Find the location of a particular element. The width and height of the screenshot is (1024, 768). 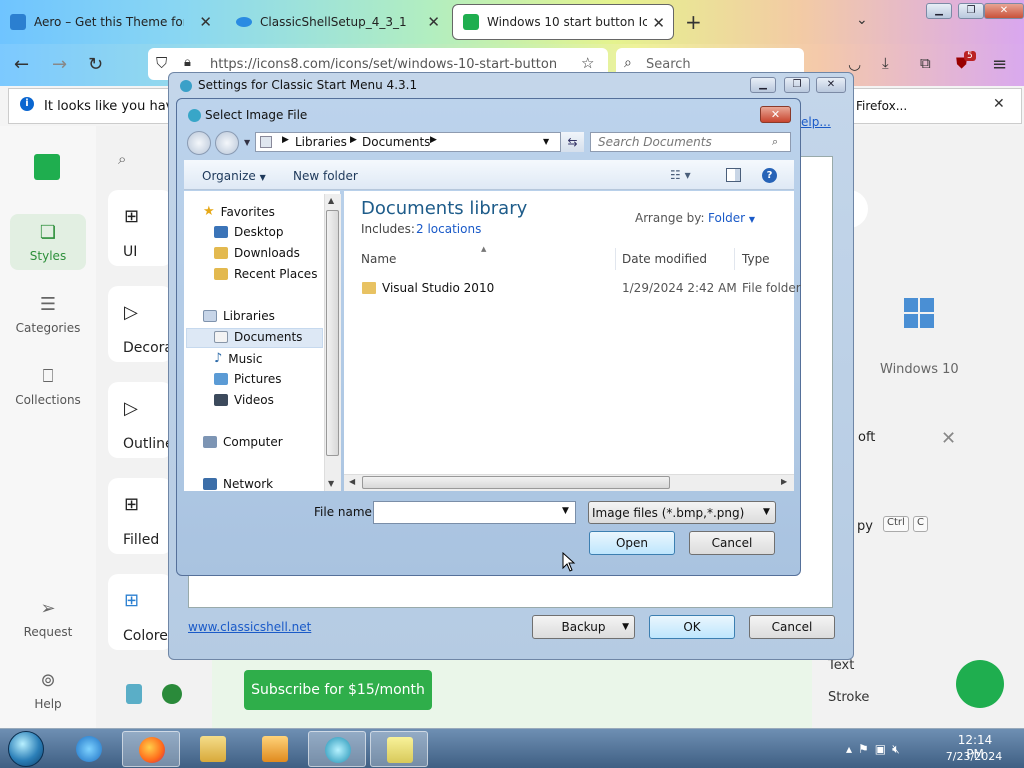

file-type-dropdown-icon: ▼ is located at coordinates (766, 512).